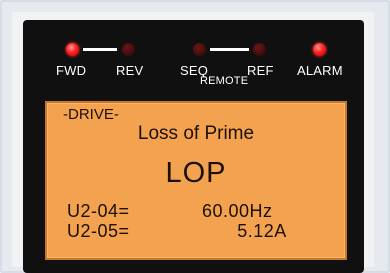 Image resolution: width=390 pixels, height=273 pixels. I want to click on fwd-led-icon, so click(72, 49).